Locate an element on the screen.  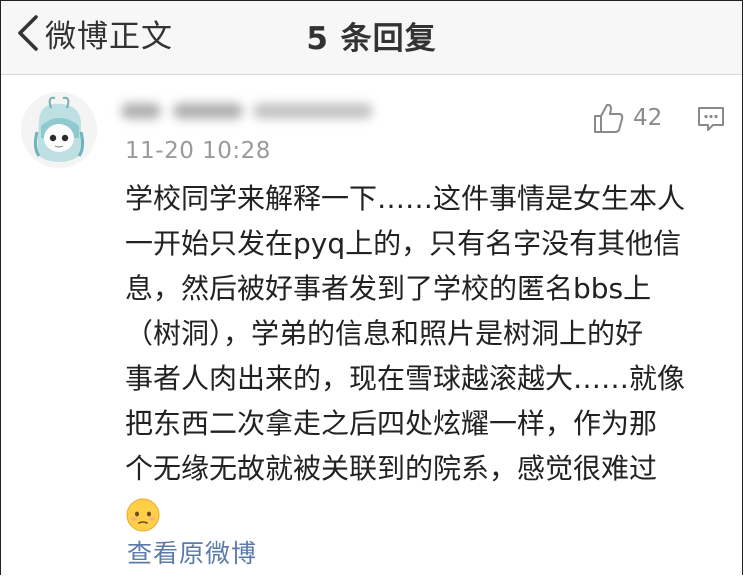
navigation-bar: 微博正文 5 条回复 is located at coordinates (371, 38).